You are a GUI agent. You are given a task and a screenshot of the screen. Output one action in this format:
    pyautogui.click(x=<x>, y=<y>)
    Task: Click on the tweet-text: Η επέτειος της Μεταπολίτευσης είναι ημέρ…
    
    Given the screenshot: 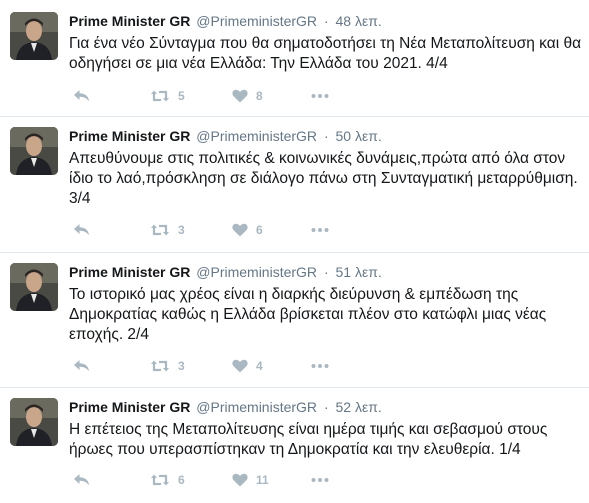 What is the action you would take?
    pyautogui.click(x=308, y=439)
    